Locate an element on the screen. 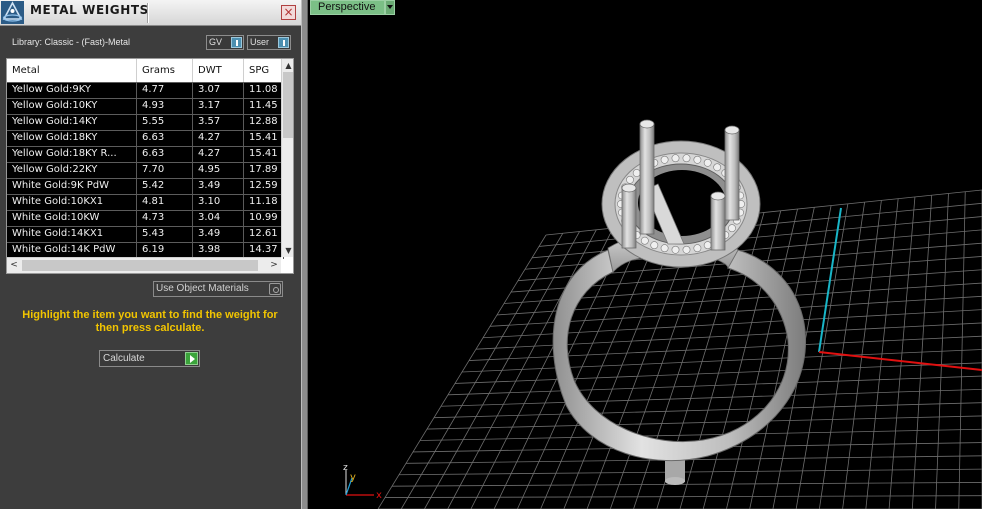 The height and width of the screenshot is (509, 982). title-divider is located at coordinates (148, 13).